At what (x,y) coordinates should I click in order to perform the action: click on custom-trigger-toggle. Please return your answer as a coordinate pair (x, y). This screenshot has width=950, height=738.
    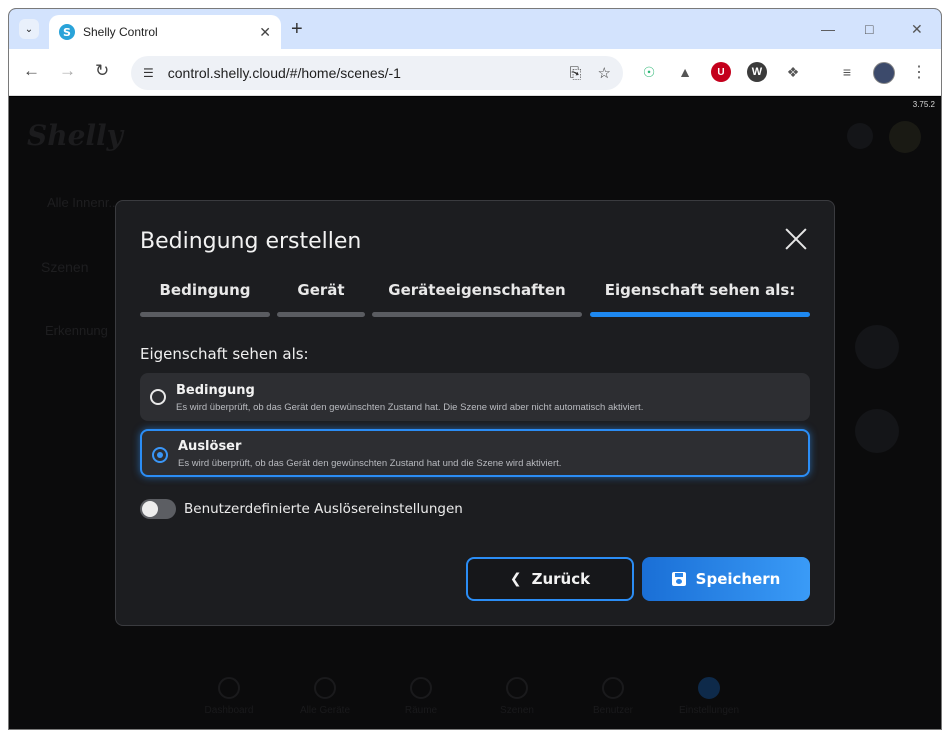
    Looking at the image, I should click on (158, 509).